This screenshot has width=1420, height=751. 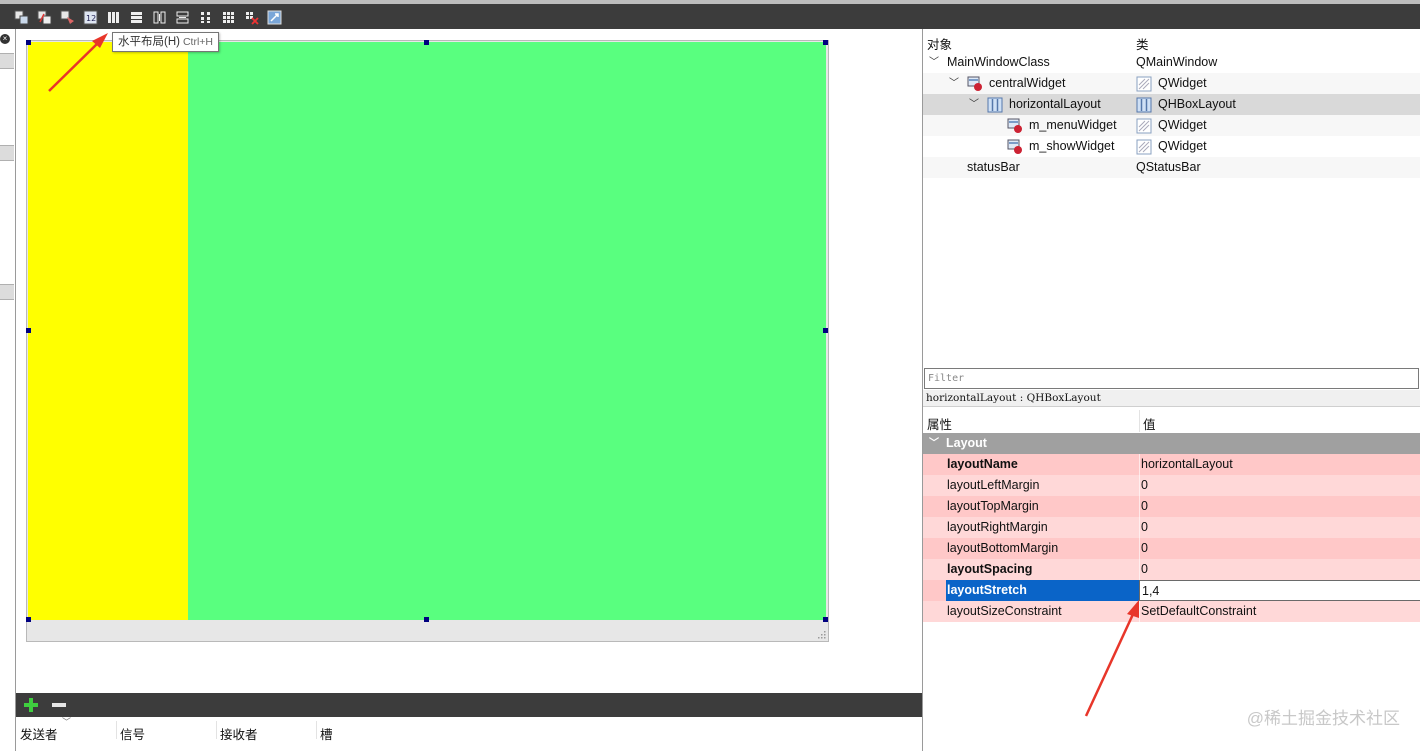 What do you see at coordinates (182, 17) in the screenshot?
I see `vertical-splitter-icon` at bounding box center [182, 17].